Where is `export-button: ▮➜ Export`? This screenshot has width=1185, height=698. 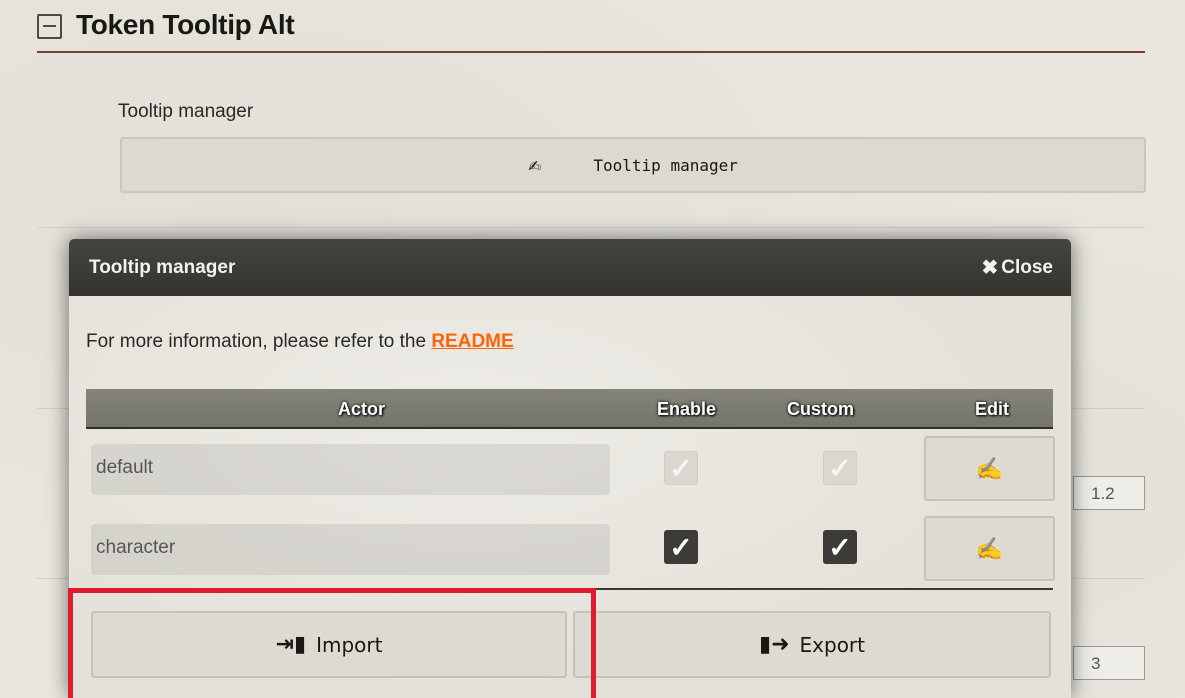 export-button: ▮➜ Export is located at coordinates (812, 644).